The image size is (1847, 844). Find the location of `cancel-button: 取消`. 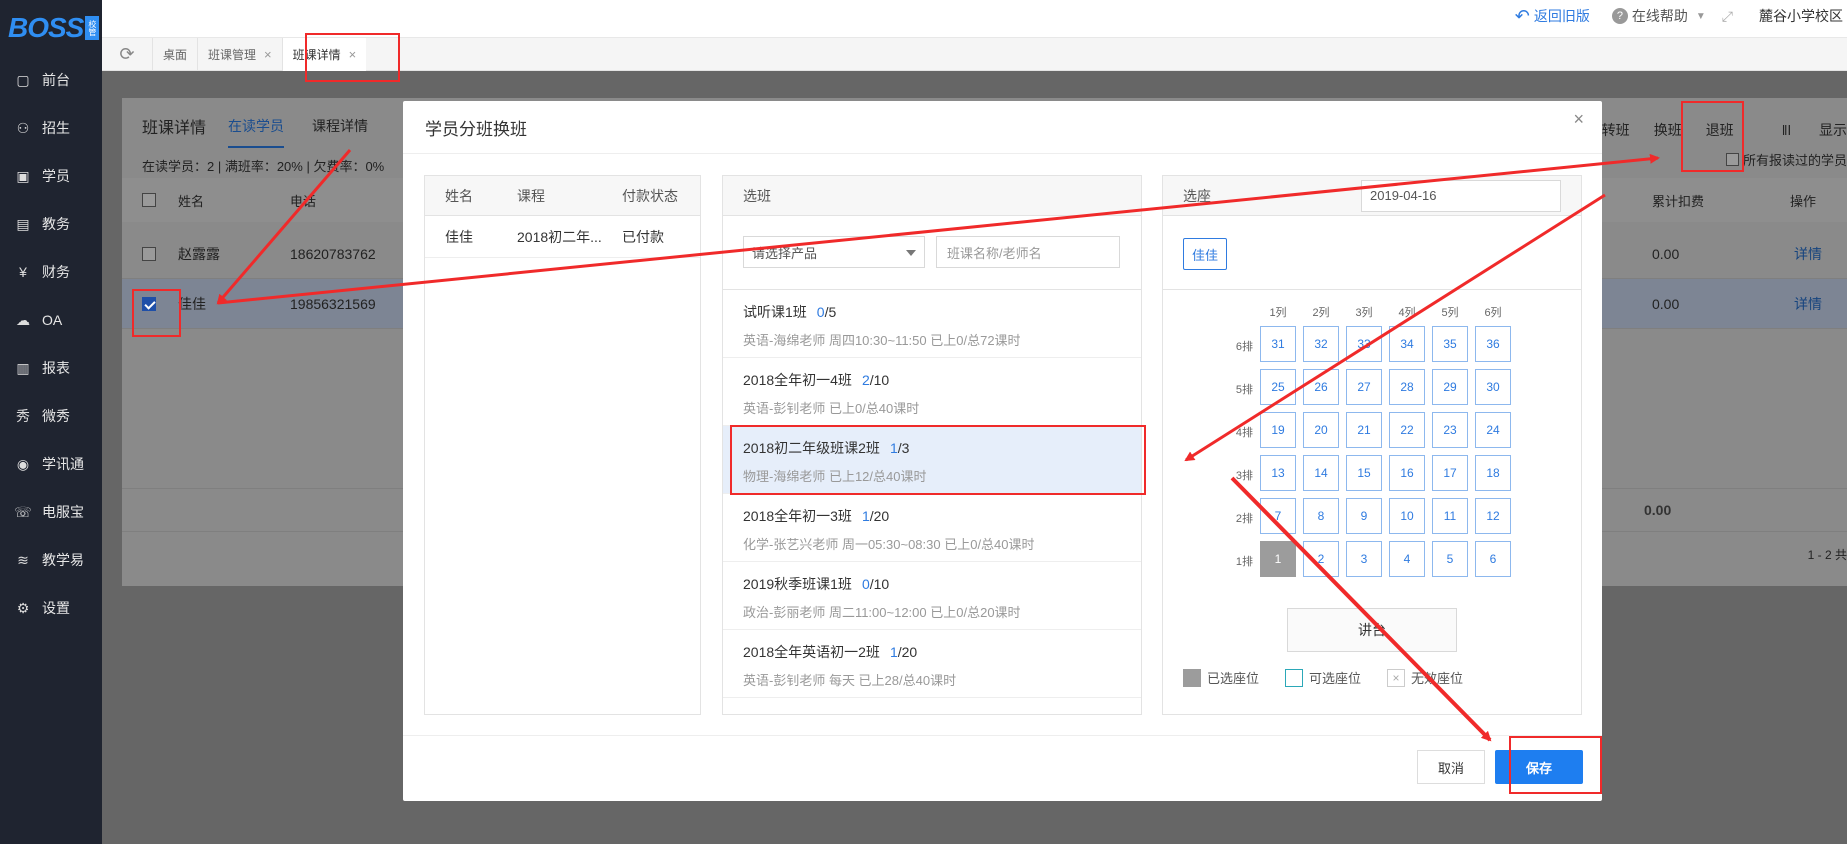

cancel-button: 取消 is located at coordinates (1451, 767).